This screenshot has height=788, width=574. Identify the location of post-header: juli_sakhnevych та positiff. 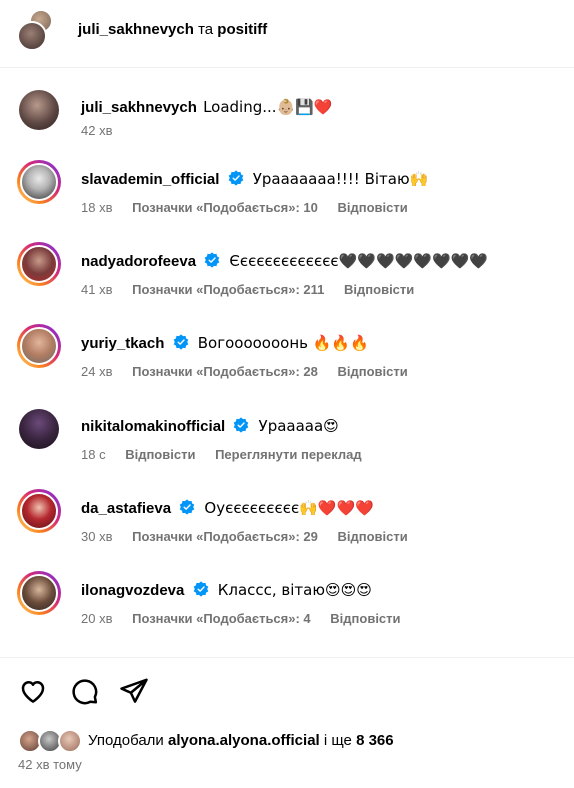
(287, 34).